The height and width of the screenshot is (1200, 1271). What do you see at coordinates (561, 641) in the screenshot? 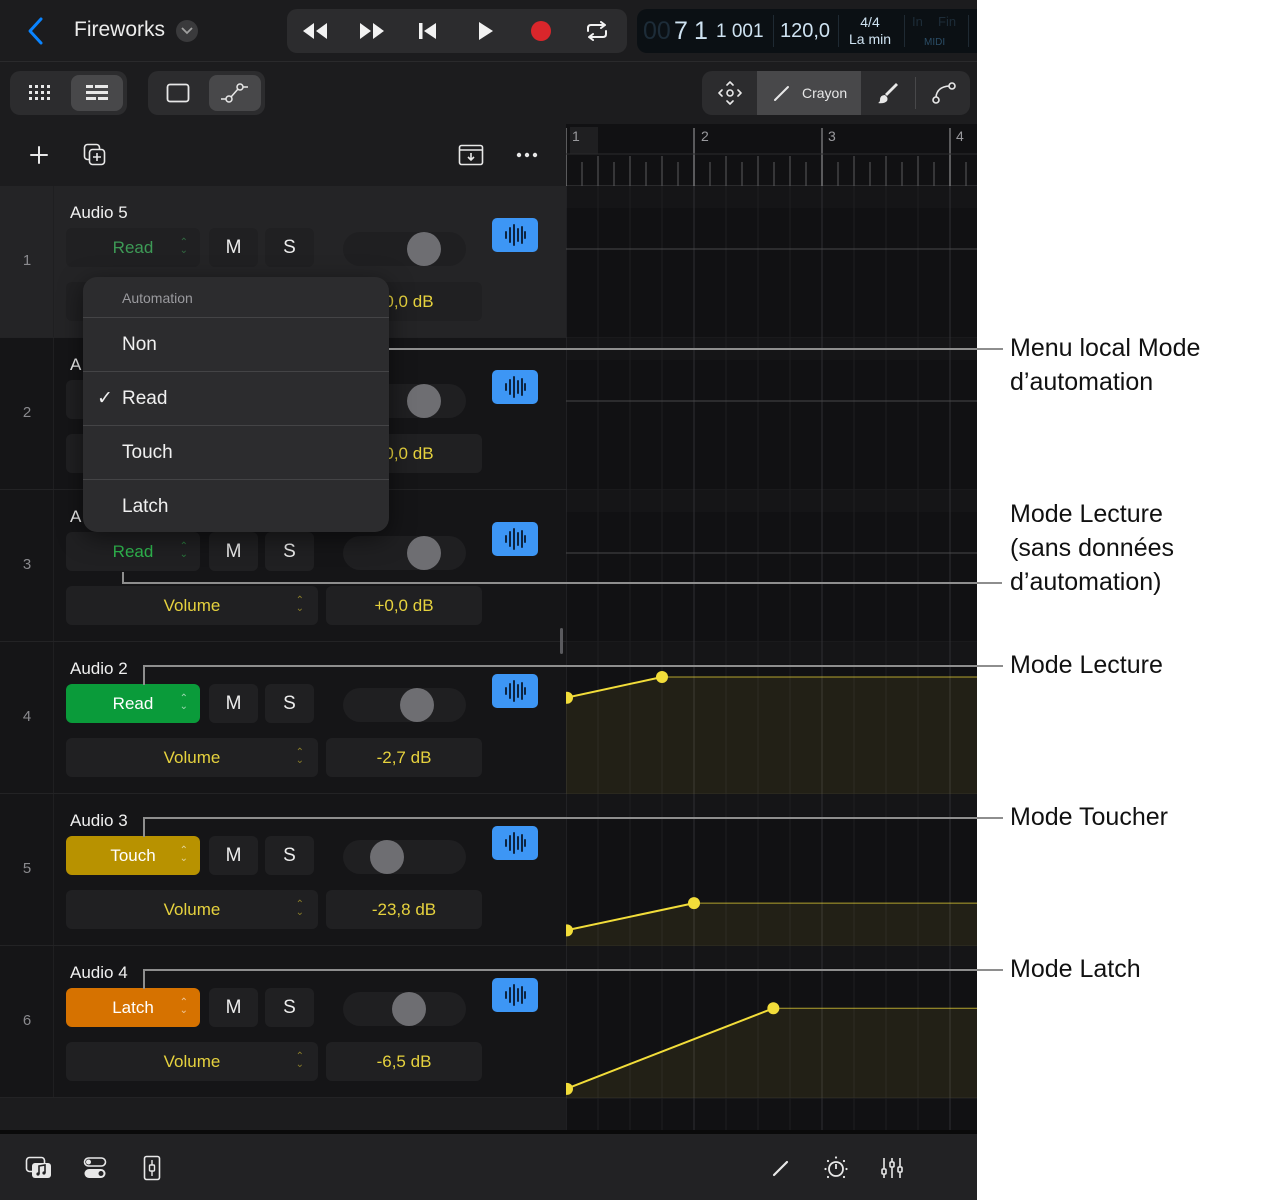
I see `vertical-scrollbar` at bounding box center [561, 641].